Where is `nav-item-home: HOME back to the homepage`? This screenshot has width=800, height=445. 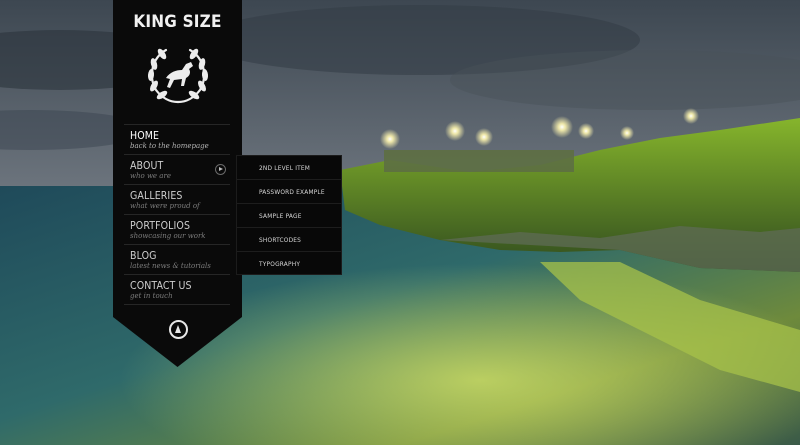
nav-item-home: HOME back to the homepage is located at coordinates (177, 139).